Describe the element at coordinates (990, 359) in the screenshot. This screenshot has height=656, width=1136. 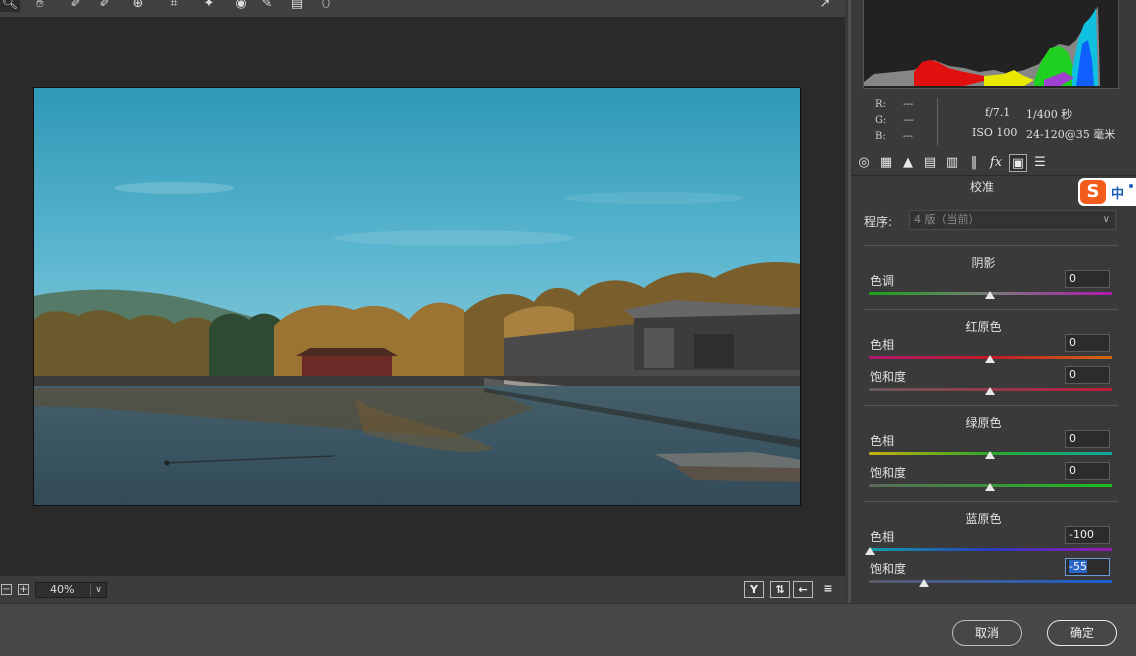
I see `red-hue-thumb` at that location.